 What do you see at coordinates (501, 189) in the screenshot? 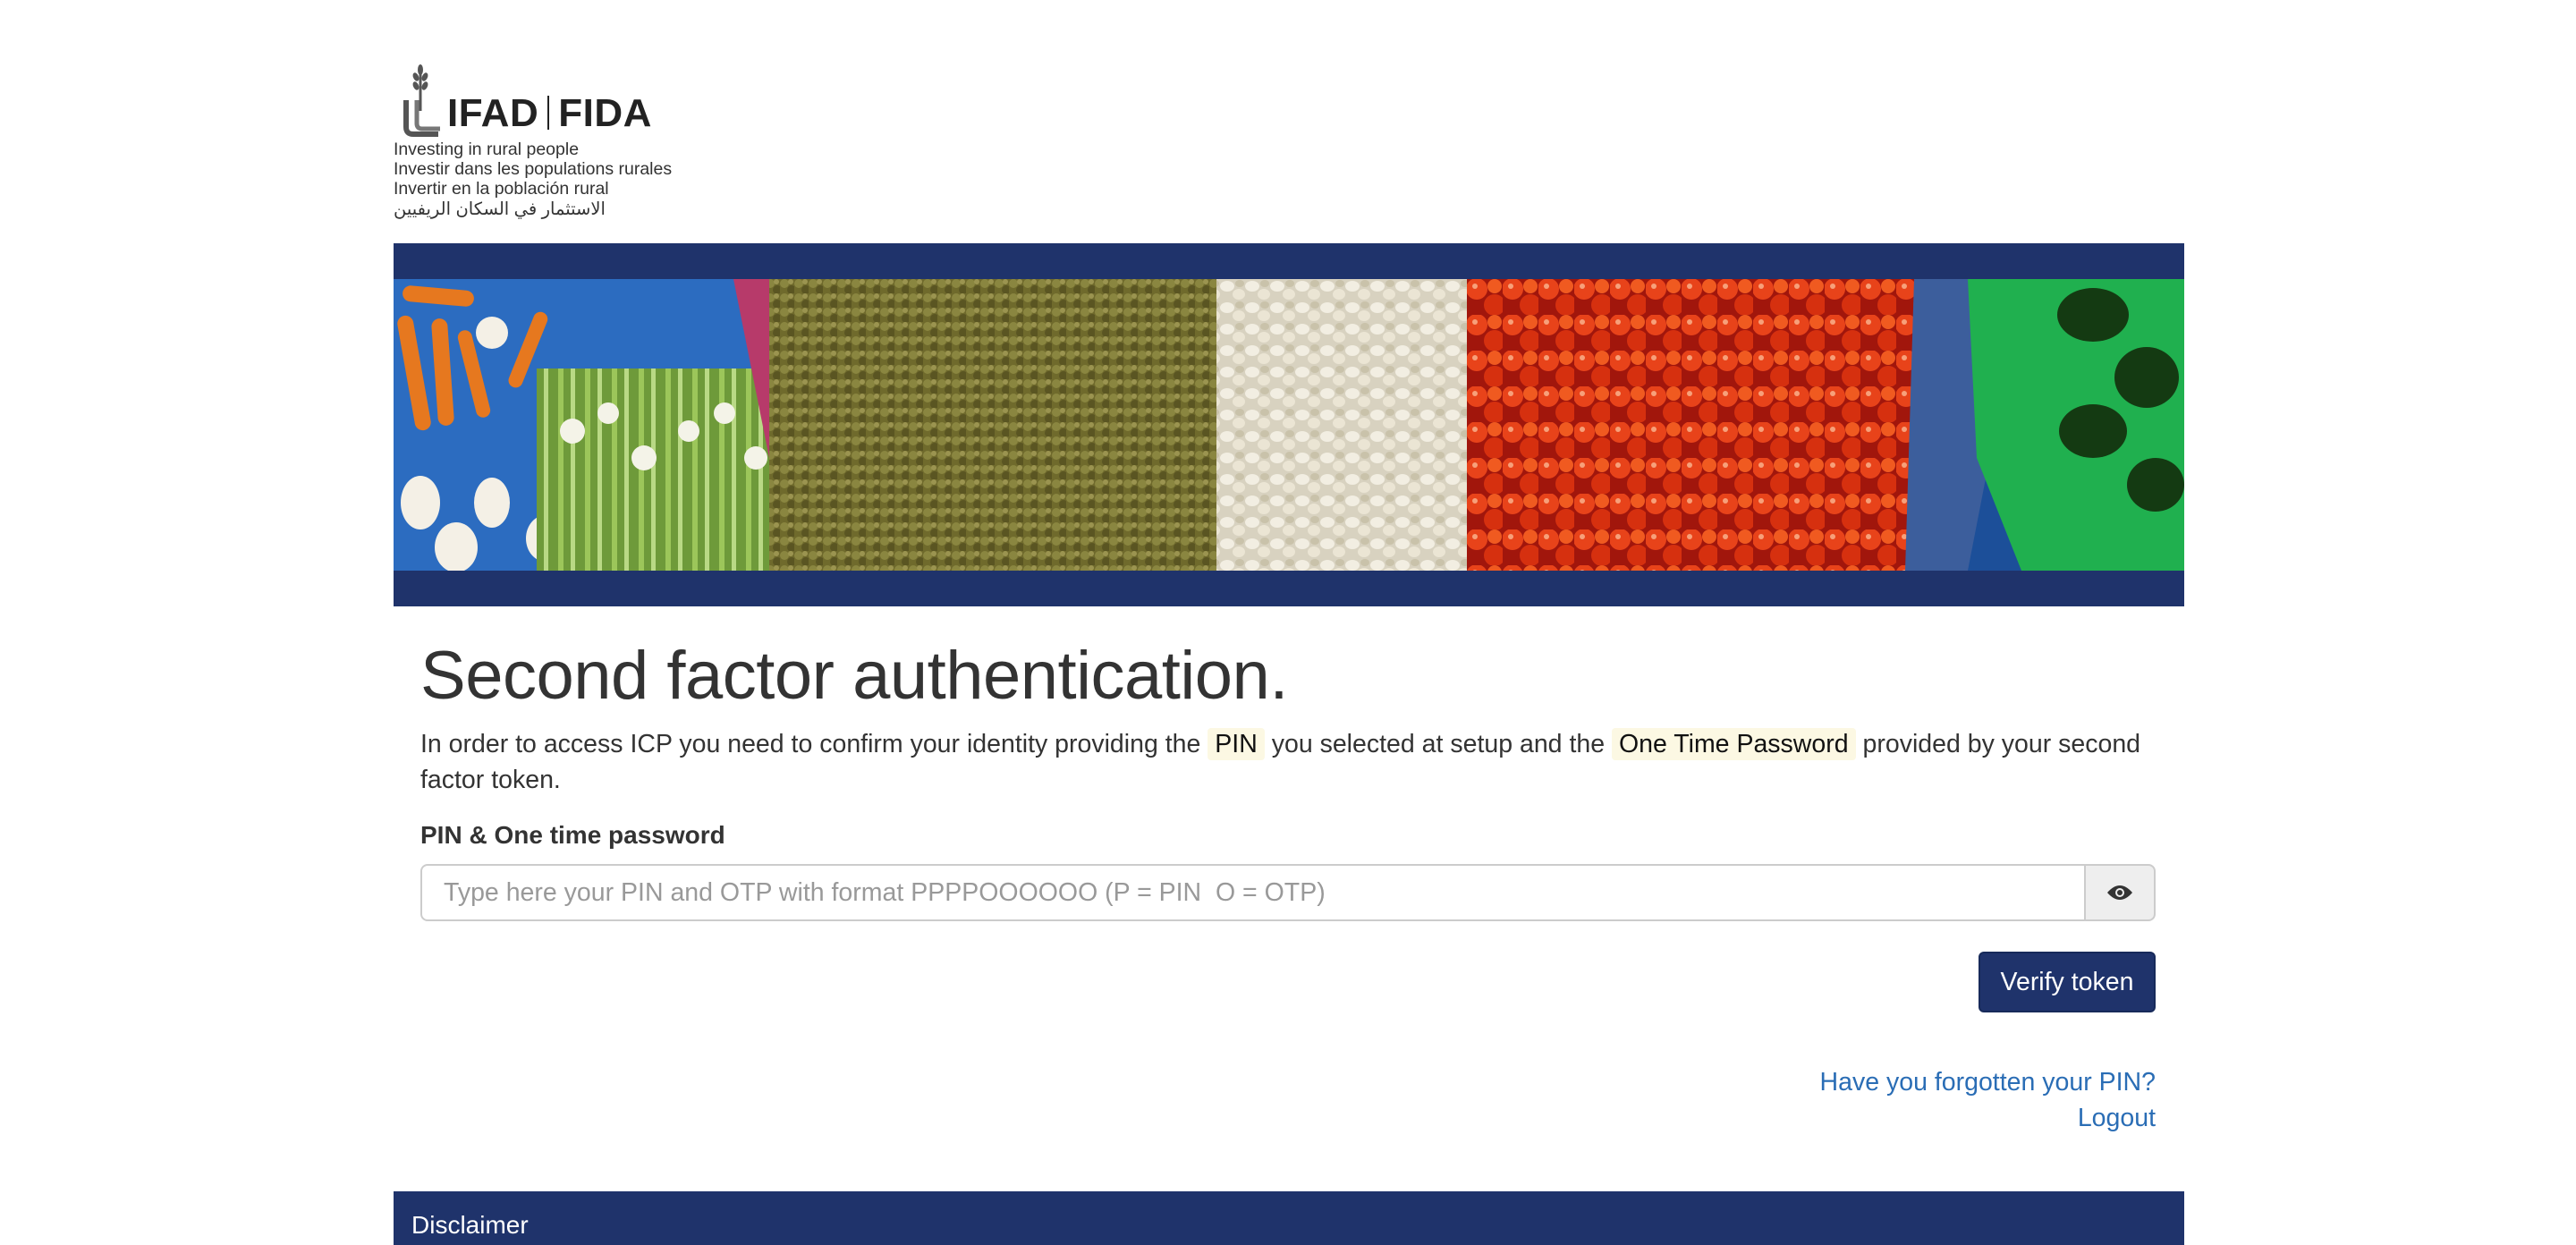
I see `logo-tagline-es: Invertir en la población rural` at bounding box center [501, 189].